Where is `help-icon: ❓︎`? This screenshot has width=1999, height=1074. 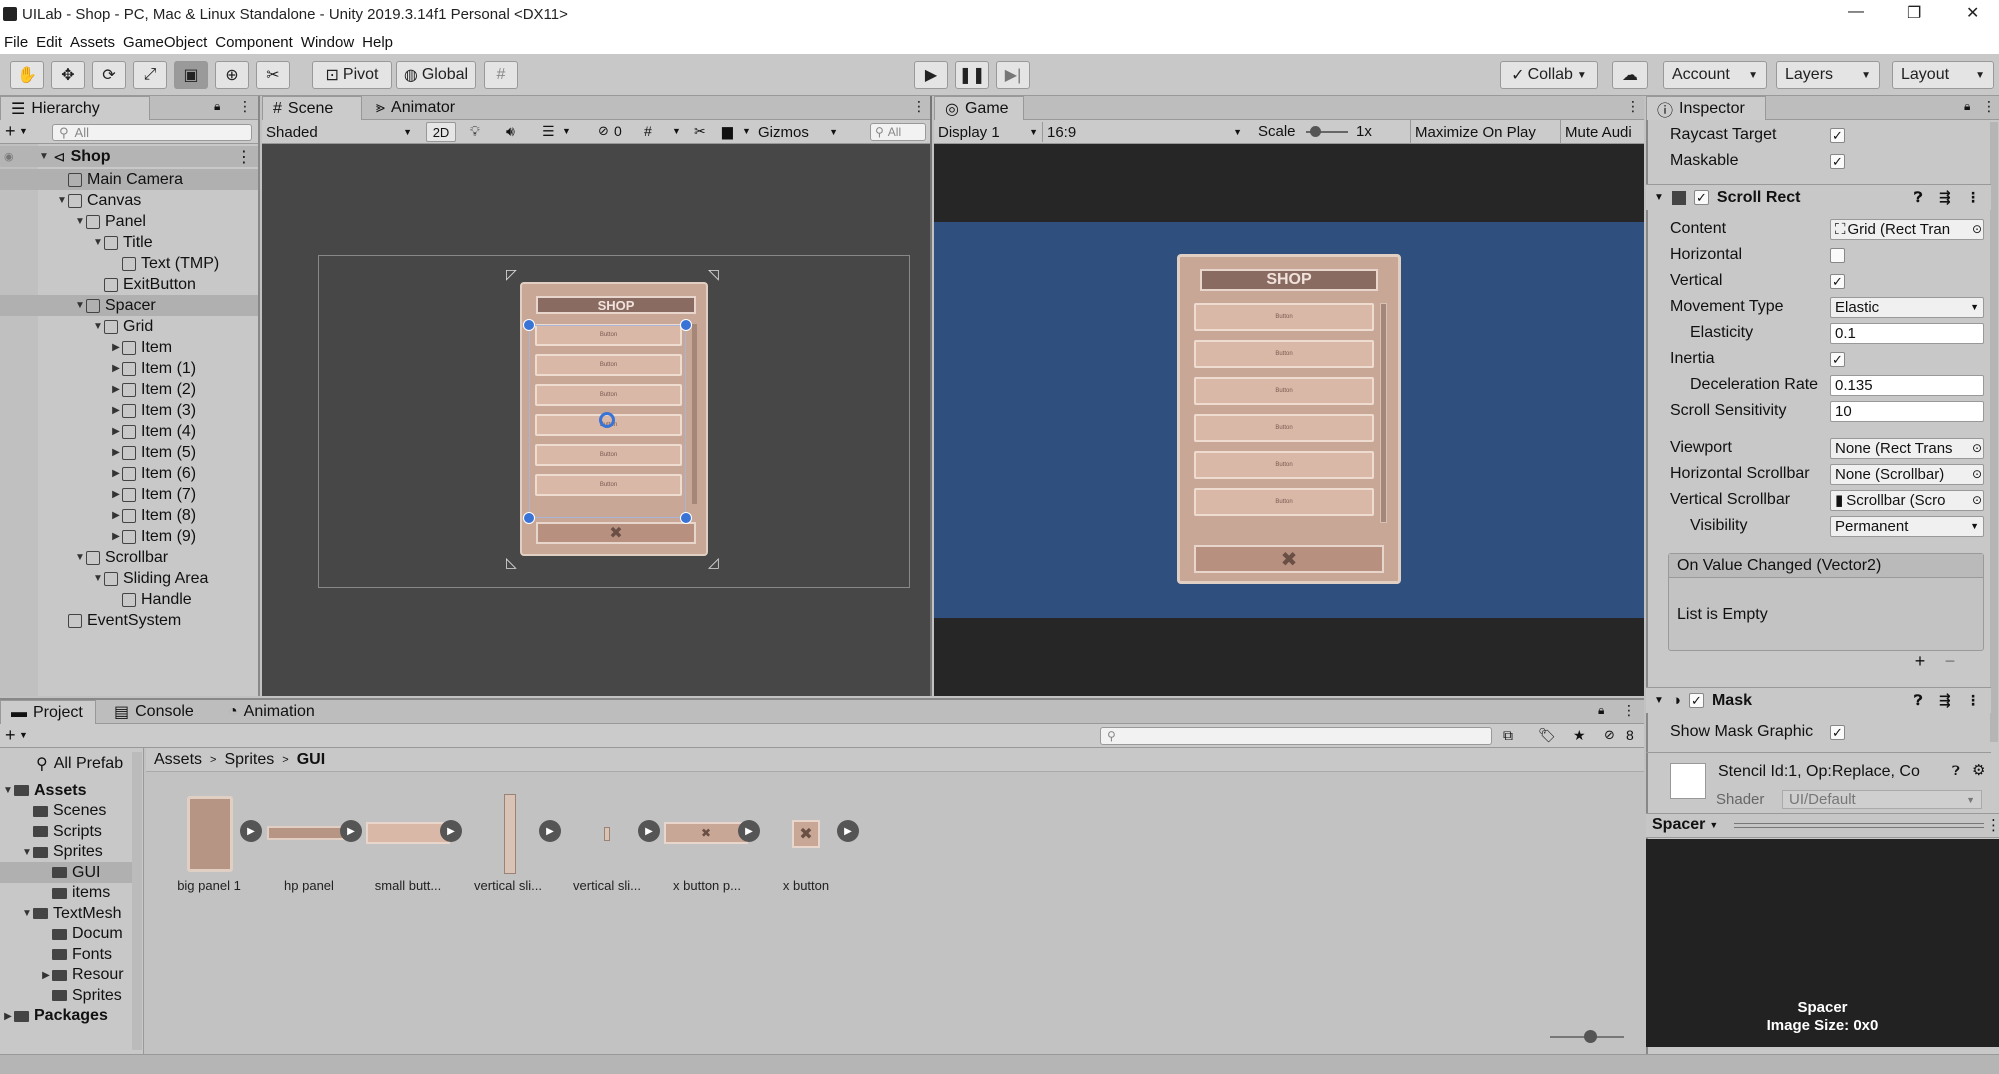 help-icon: ❓︎ is located at coordinates (1956, 771).